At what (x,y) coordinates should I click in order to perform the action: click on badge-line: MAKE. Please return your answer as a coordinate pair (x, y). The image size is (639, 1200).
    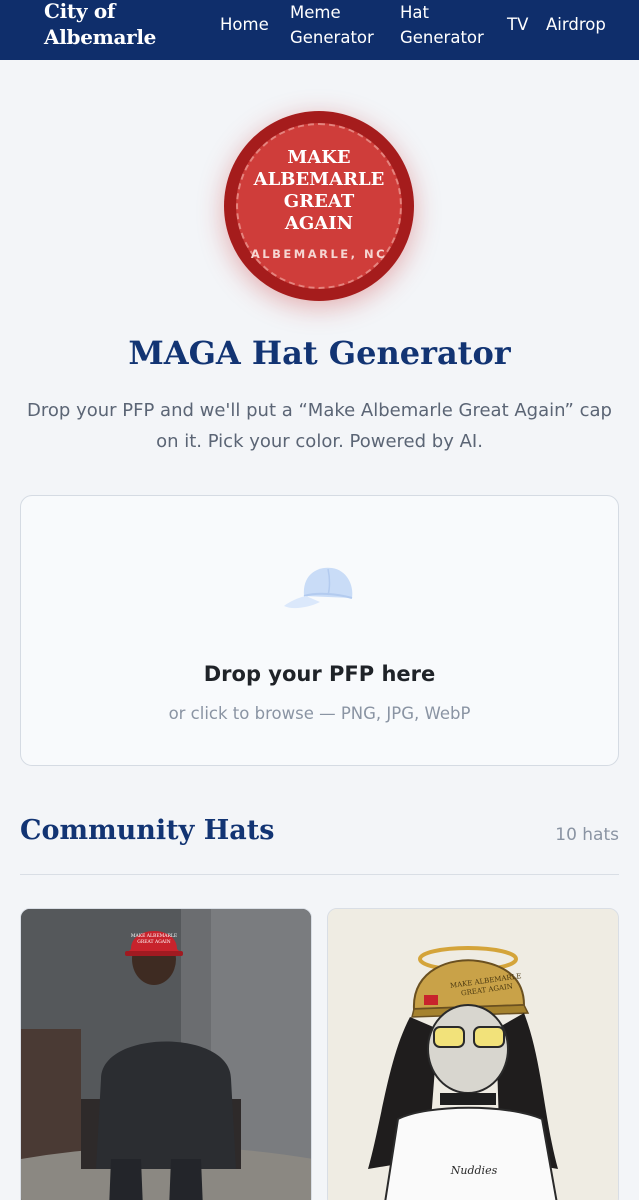
    Looking at the image, I should click on (319, 157).